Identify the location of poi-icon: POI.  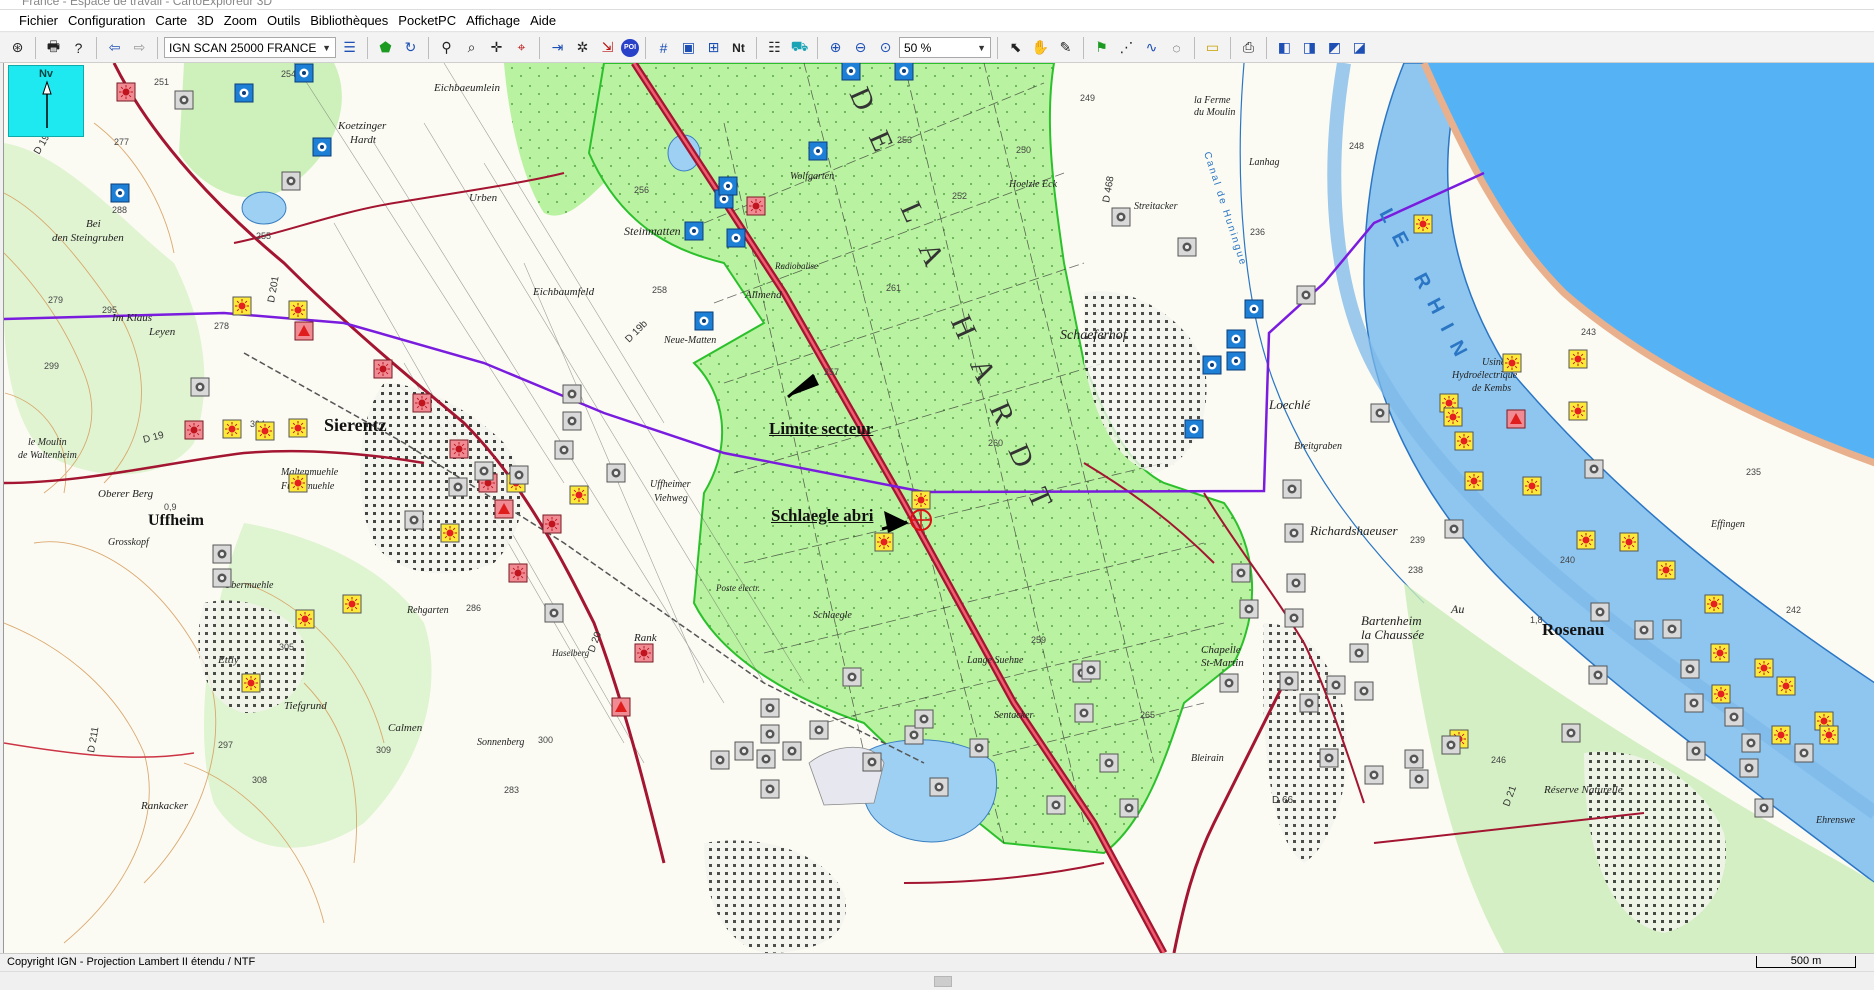
(630, 47).